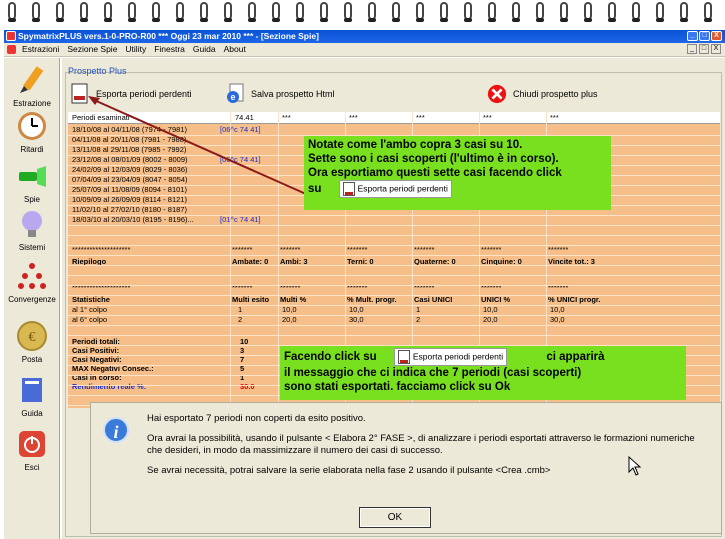 The height and width of the screenshot is (539, 725). What do you see at coordinates (32, 359) in the screenshot?
I see `sidebar-item-label: Posta` at bounding box center [32, 359].